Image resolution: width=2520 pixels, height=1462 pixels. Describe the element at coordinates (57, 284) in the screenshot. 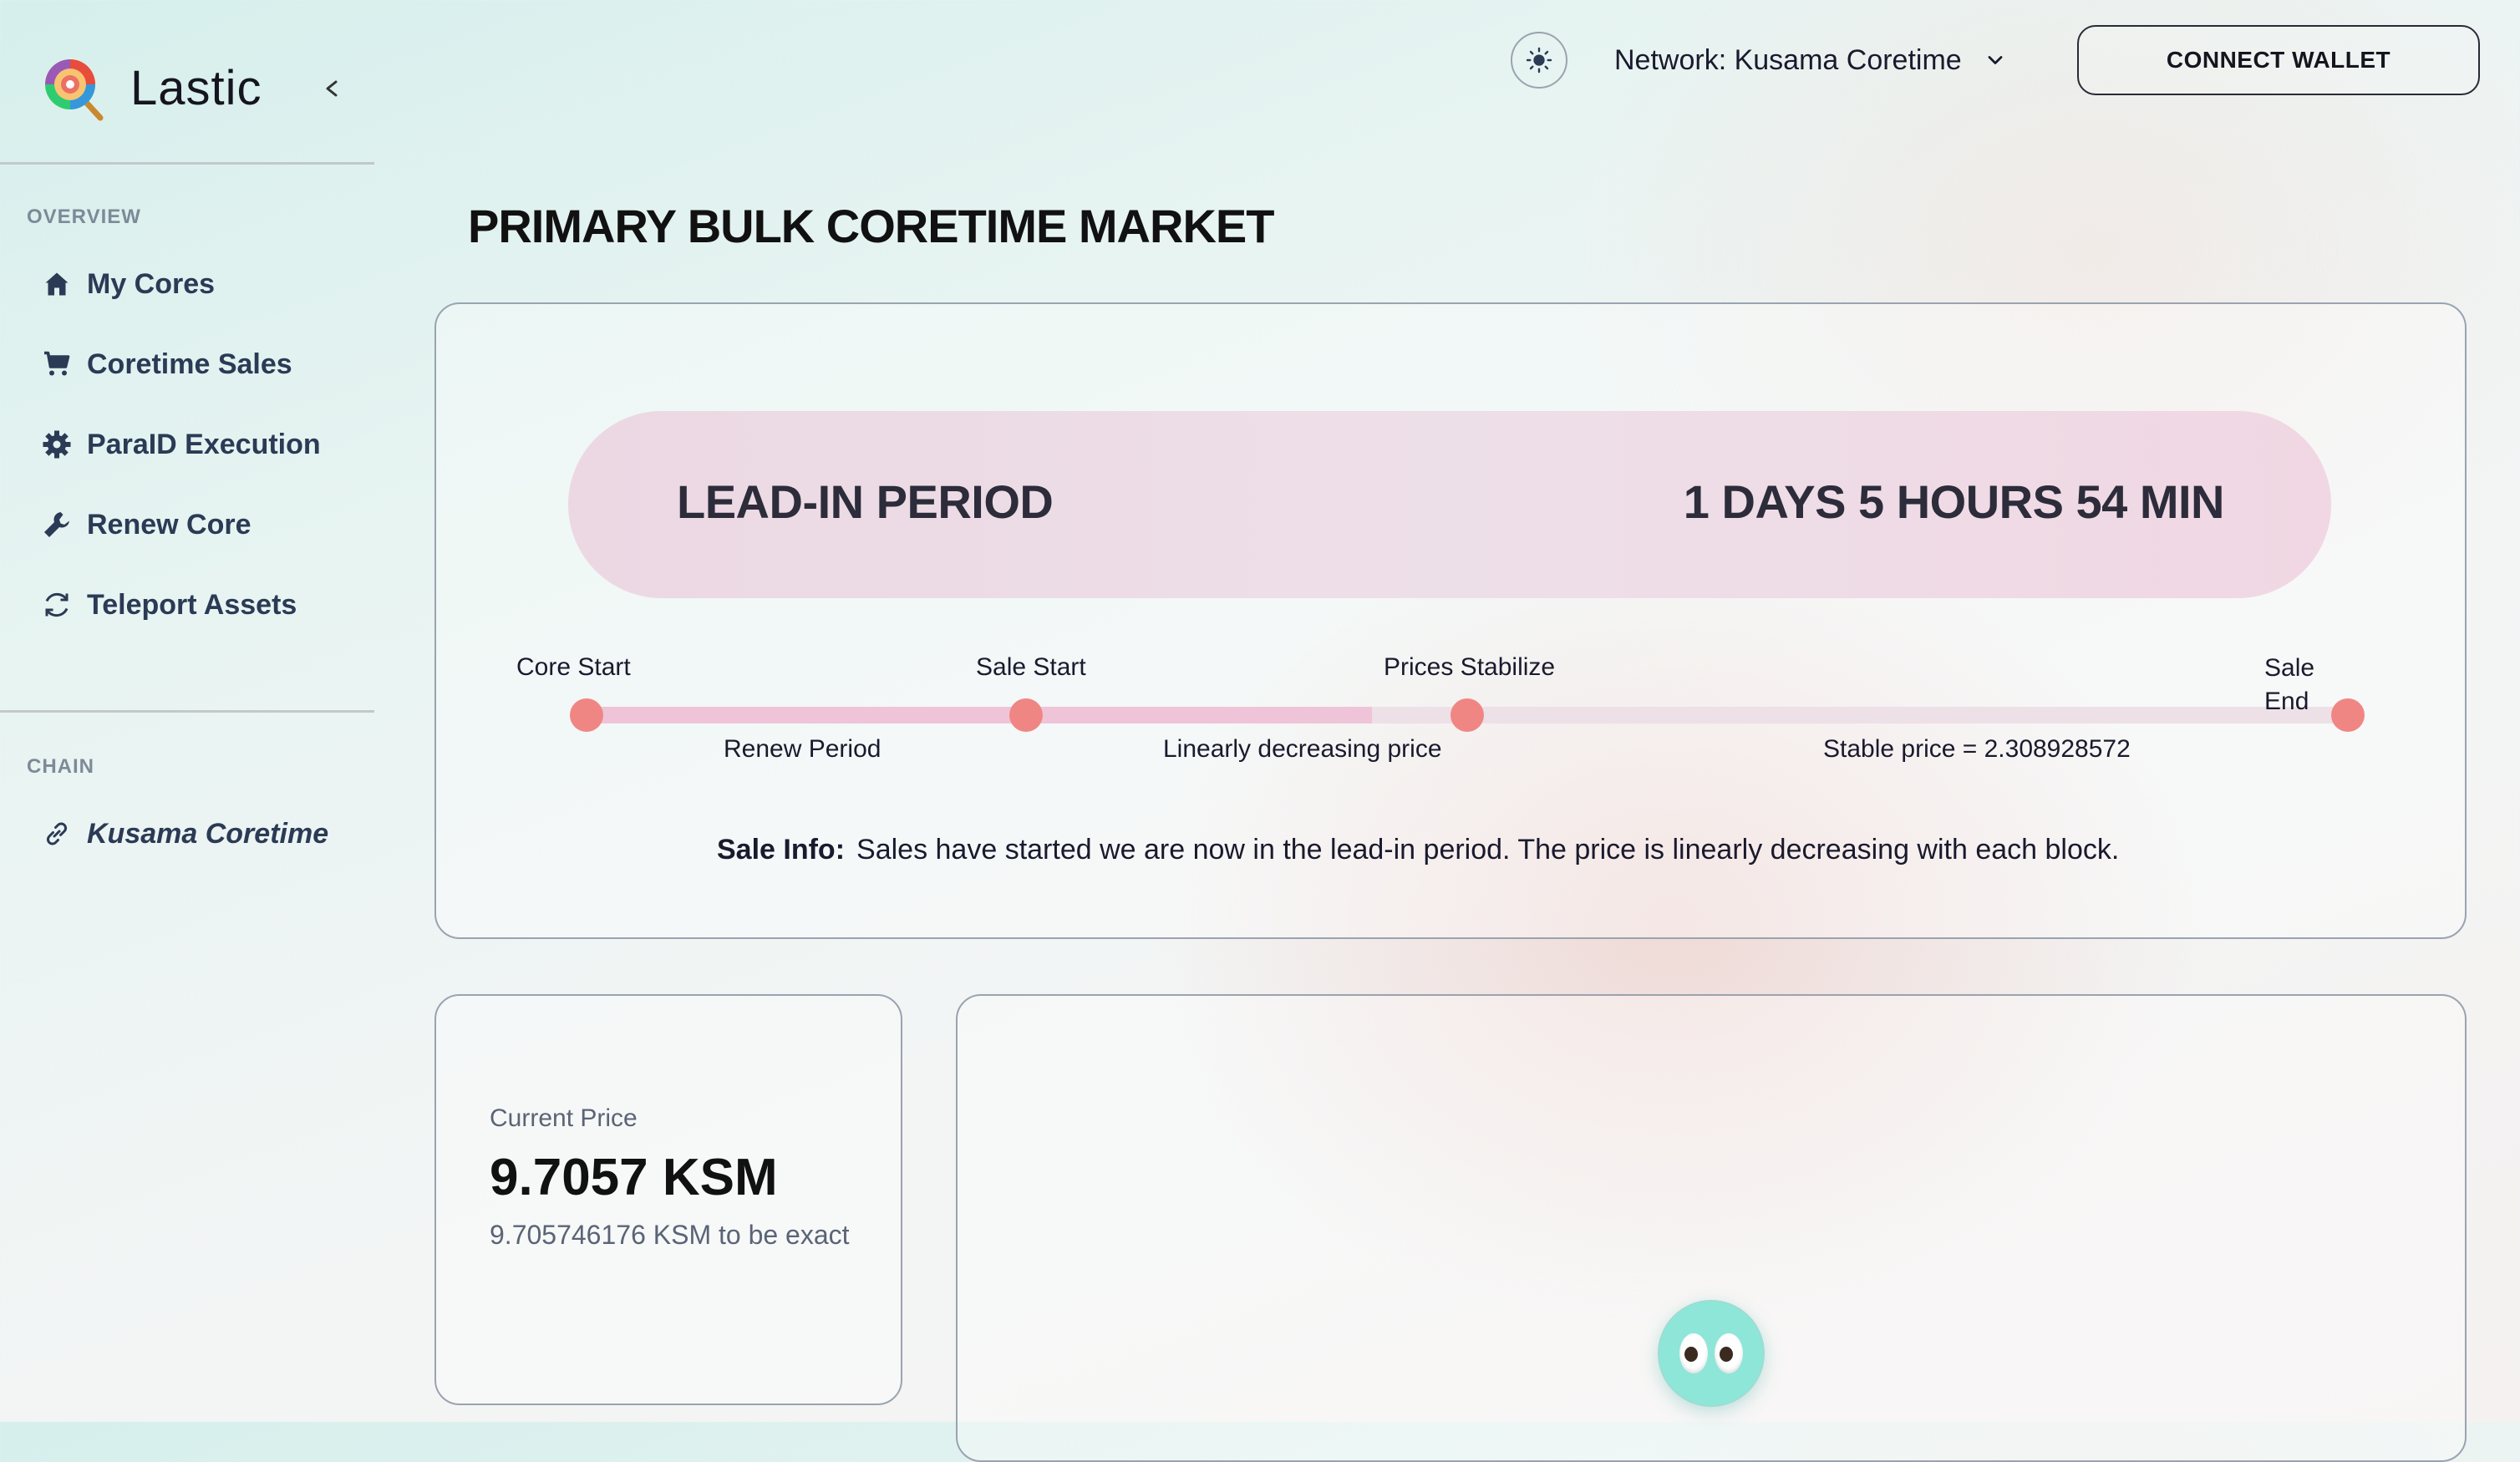

I see `home-icon` at that location.